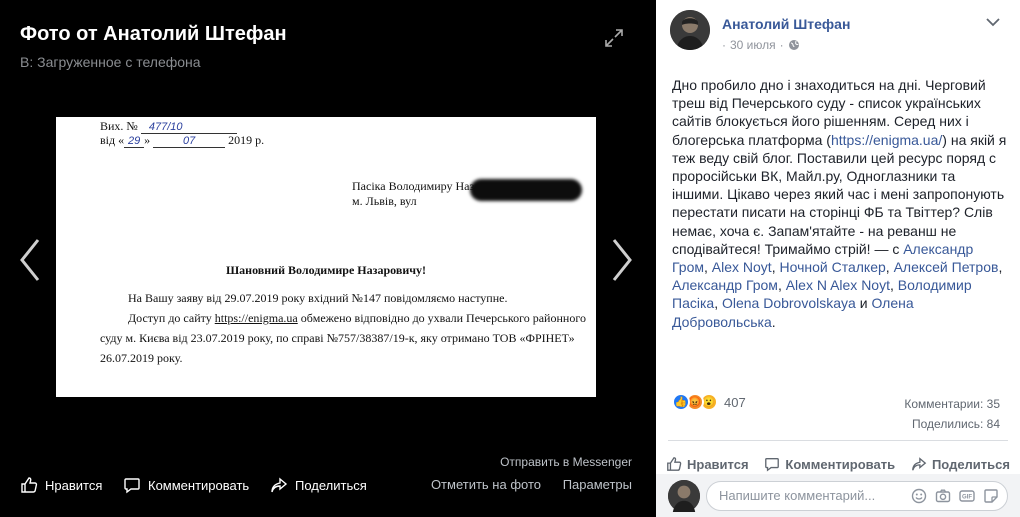 This screenshot has width=1020, height=517. I want to click on comments-count-link: Комментарии: 35, so click(952, 404).